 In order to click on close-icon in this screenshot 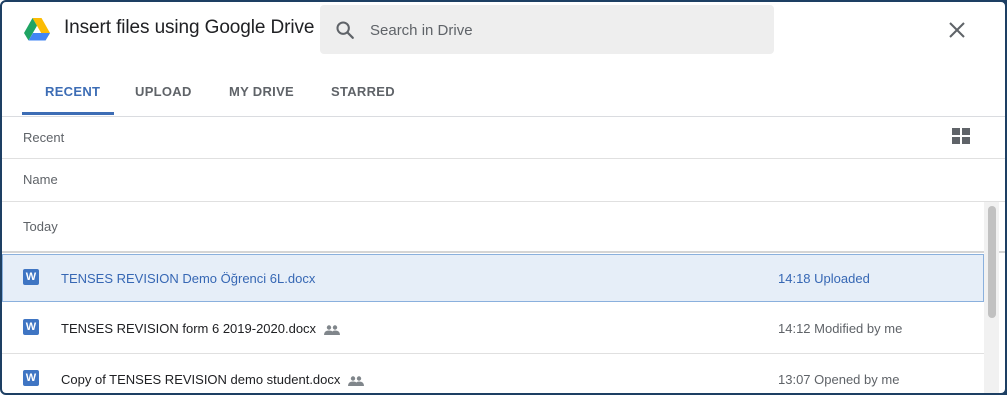, I will do `click(957, 30)`.